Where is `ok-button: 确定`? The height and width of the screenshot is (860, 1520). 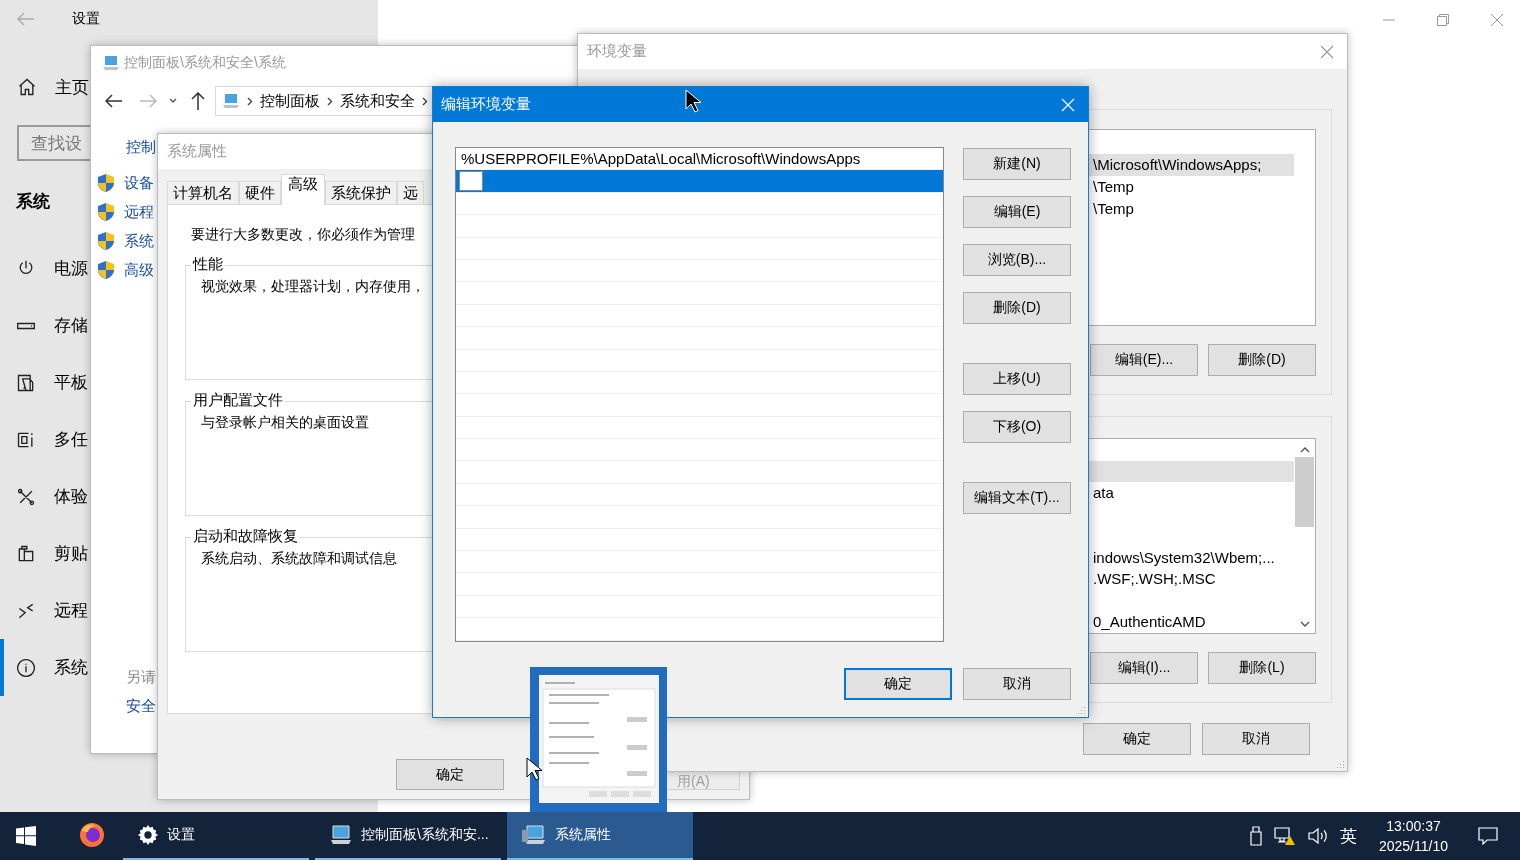
ok-button: 确定 is located at coordinates (450, 774).